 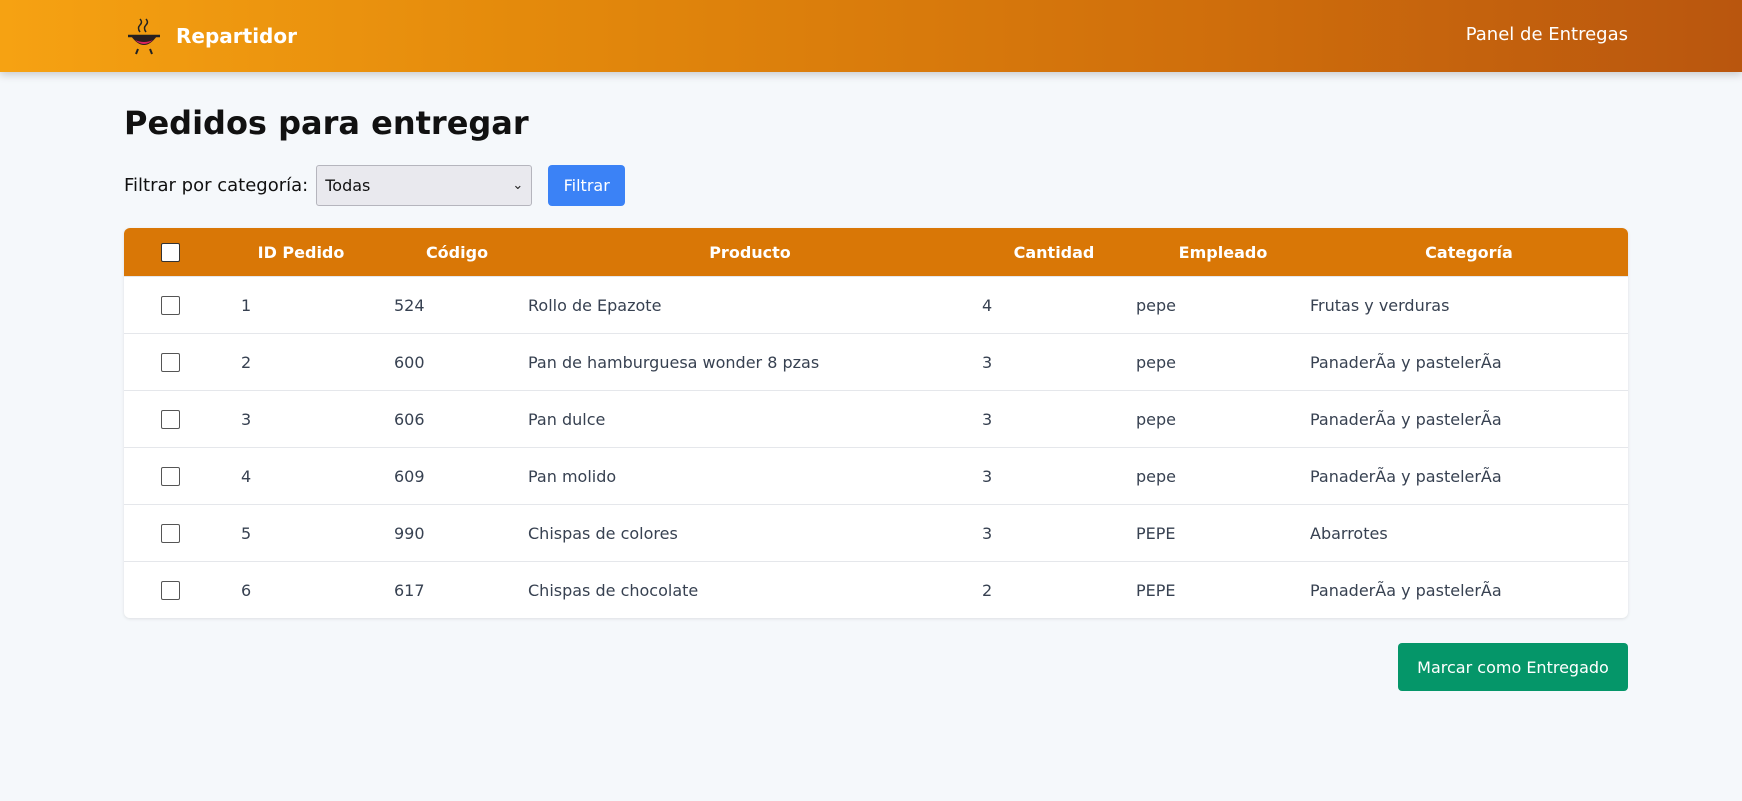 I want to click on cell-cantidad: 2, so click(x=987, y=590).